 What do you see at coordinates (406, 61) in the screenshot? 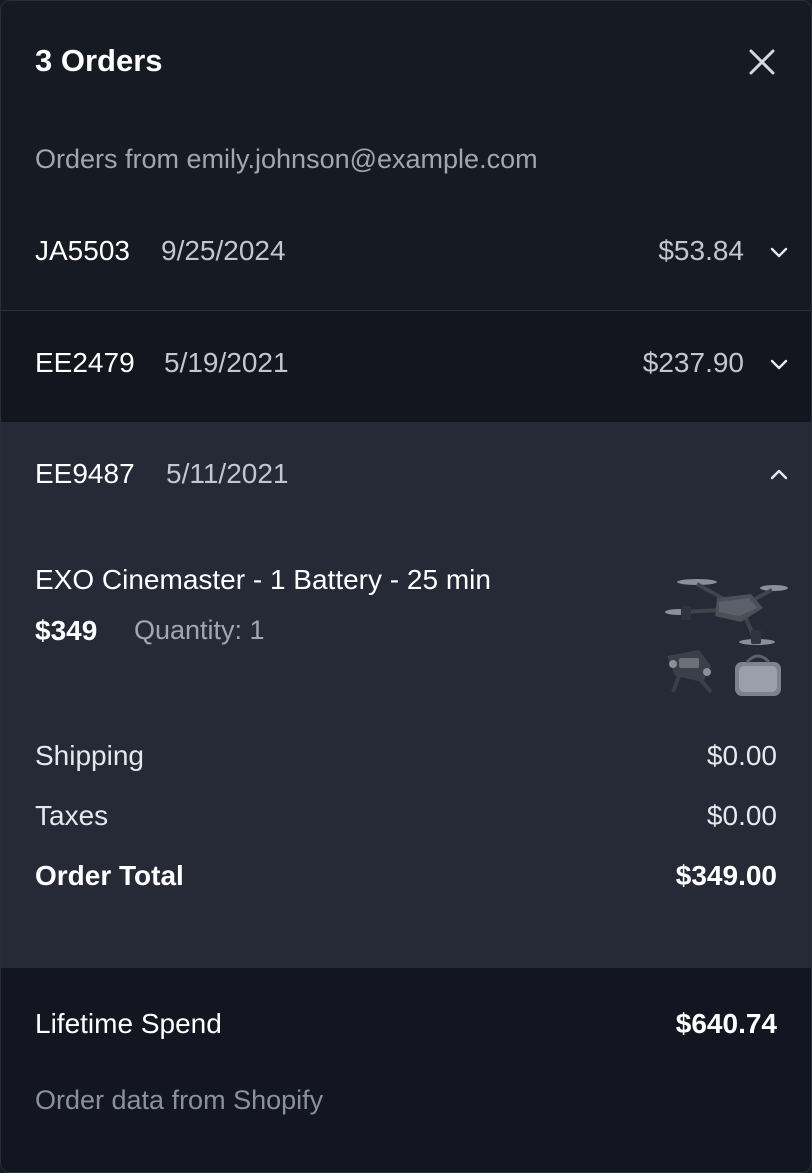
I see `panel-header: 3 Orders` at bounding box center [406, 61].